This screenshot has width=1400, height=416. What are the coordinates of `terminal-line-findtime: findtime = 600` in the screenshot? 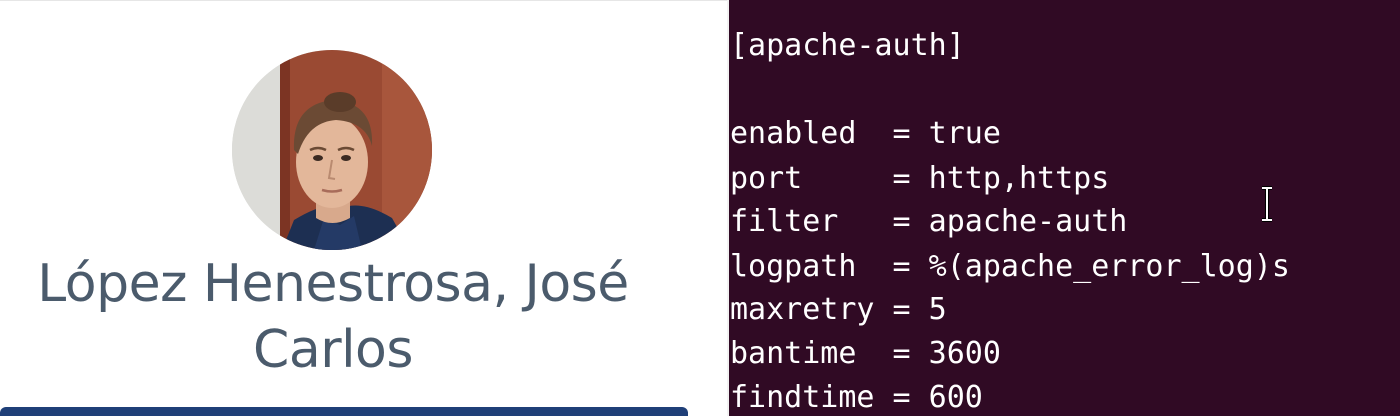 It's located at (856, 397).